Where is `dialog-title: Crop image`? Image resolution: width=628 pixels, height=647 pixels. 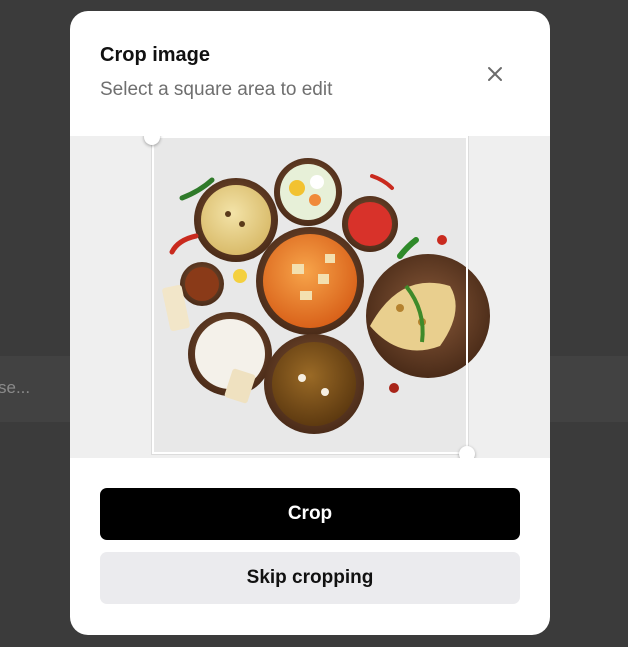
dialog-title: Crop image is located at coordinates (155, 55).